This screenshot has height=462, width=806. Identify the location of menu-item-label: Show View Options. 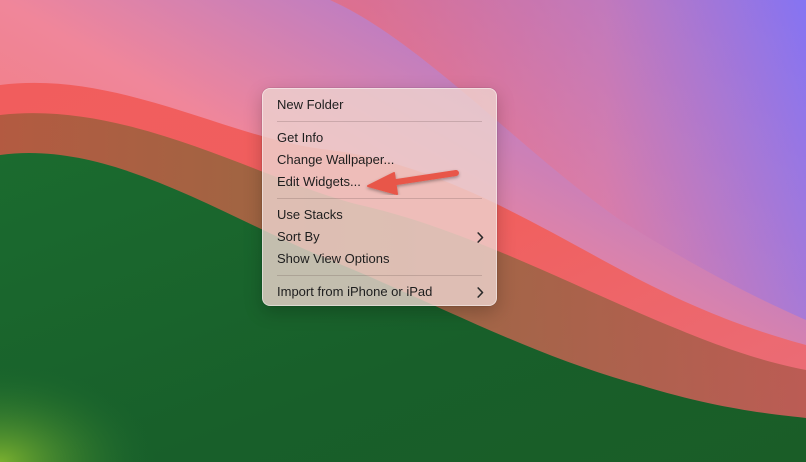
(333, 258).